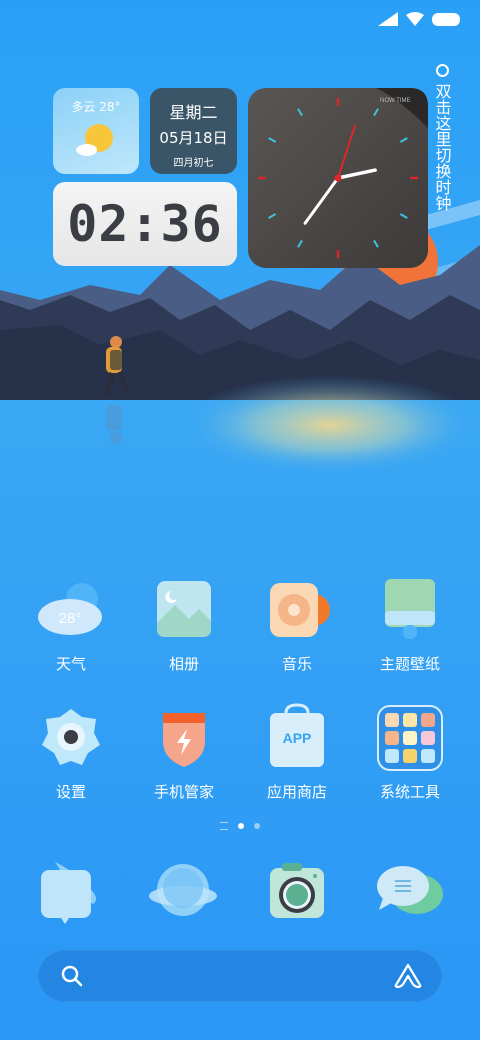 The width and height of the screenshot is (480, 1040). I want to click on camera-icon, so click(297, 890).